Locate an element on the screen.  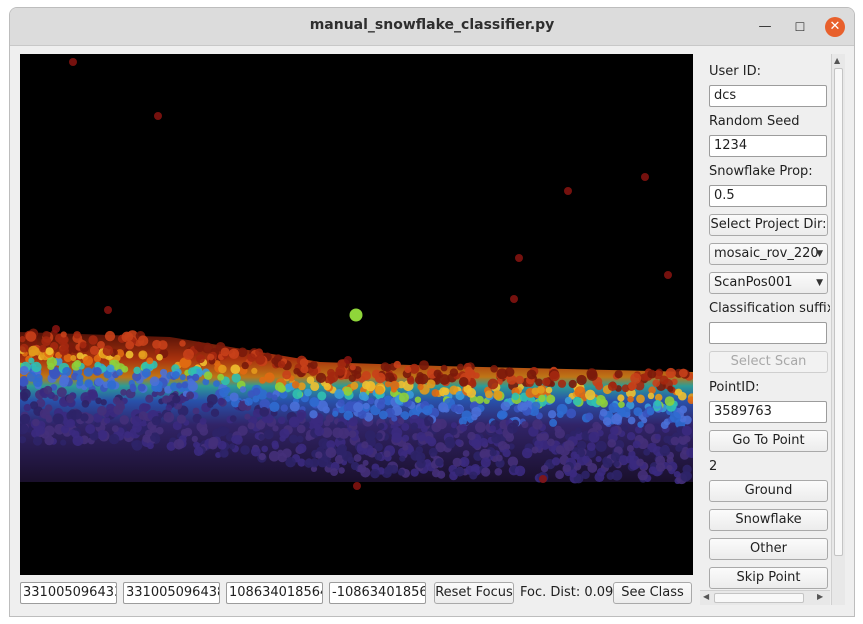
reset-focus-button: Reset Focus is located at coordinates (474, 593).